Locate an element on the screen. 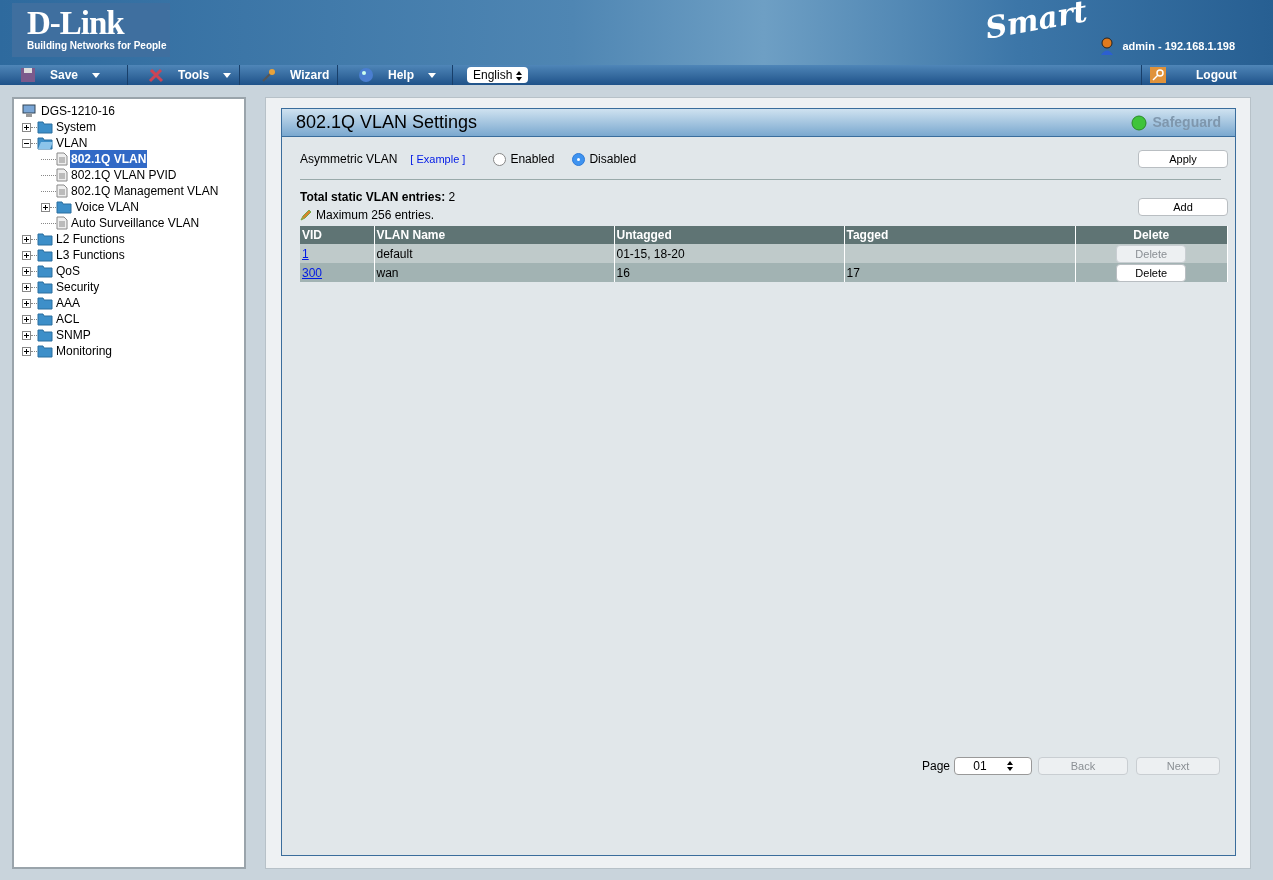  logo-text: D-Link is located at coordinates (76, 23).